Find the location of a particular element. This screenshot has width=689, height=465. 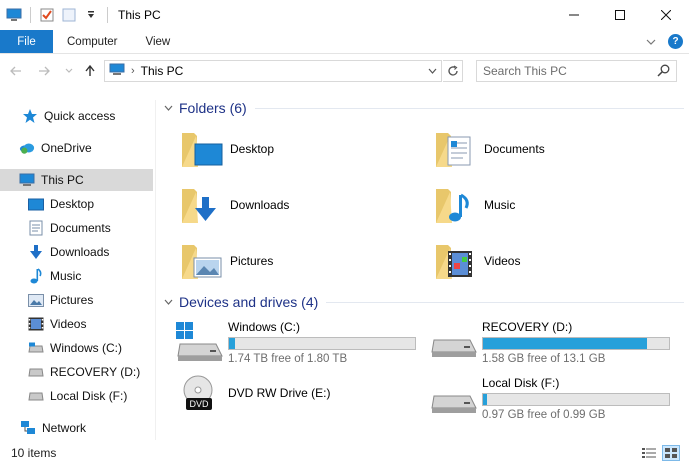

details-view-button is located at coordinates (649, 453).